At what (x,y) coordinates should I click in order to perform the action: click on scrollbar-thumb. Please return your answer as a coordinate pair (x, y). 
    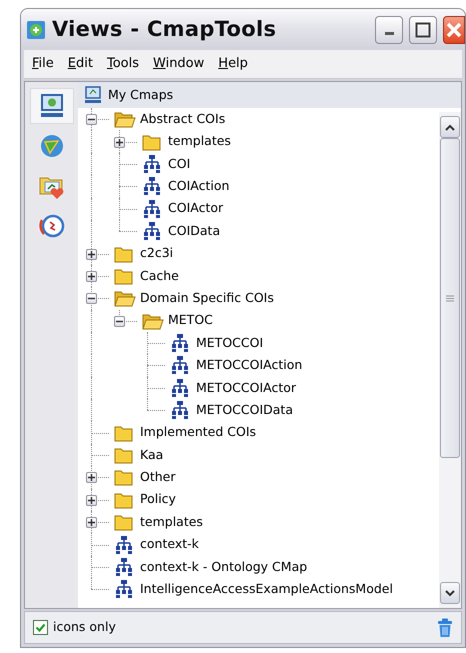
    Looking at the image, I should click on (450, 298).